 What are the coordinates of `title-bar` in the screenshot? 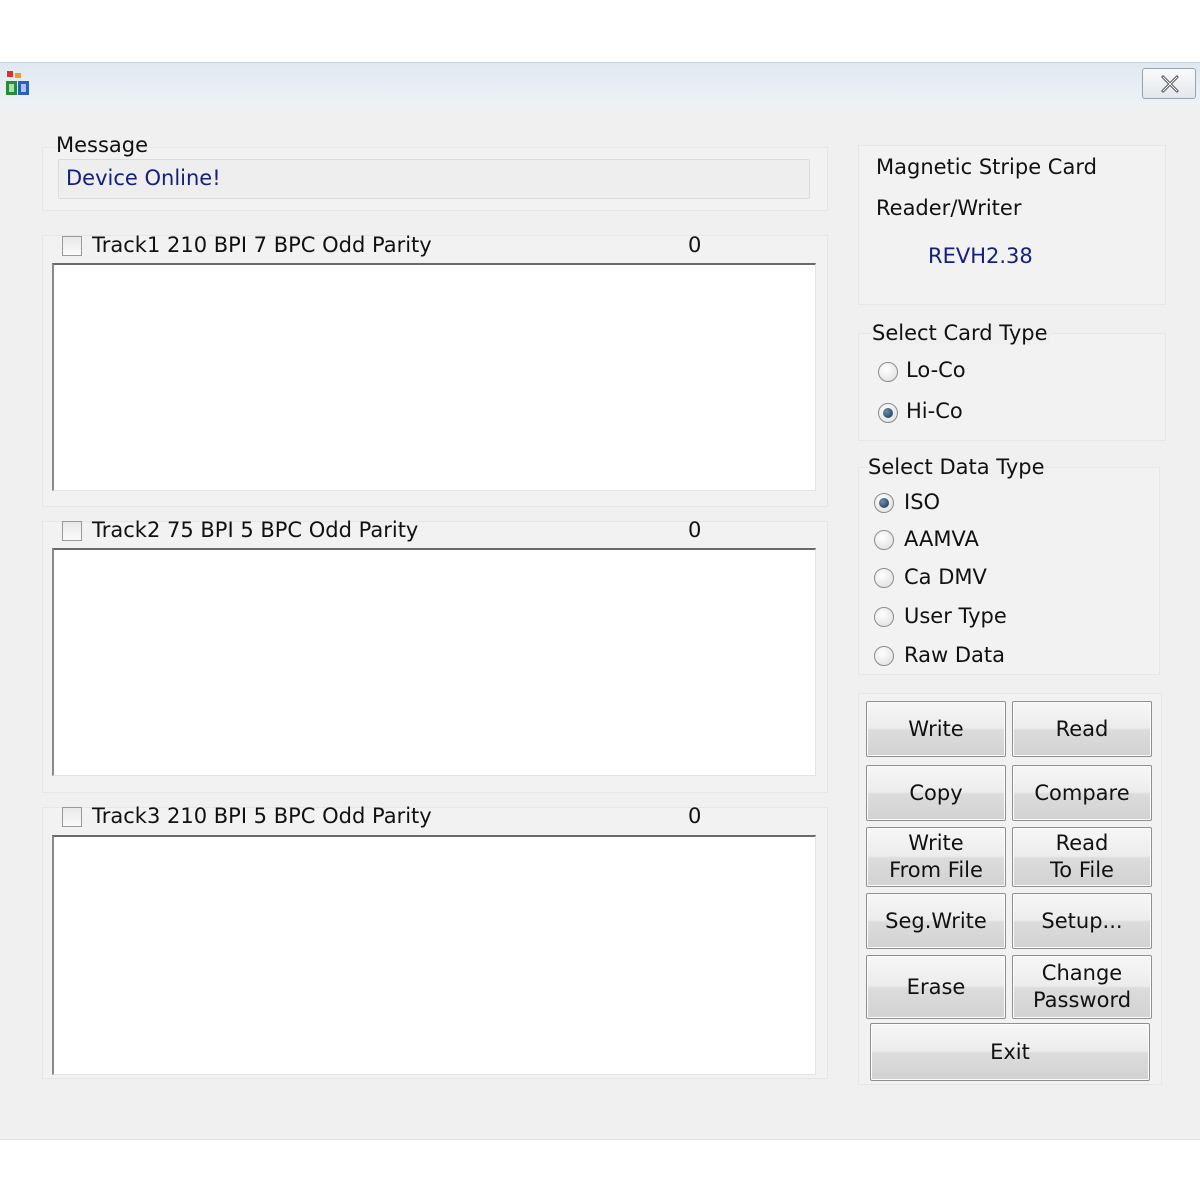 It's located at (600, 84).